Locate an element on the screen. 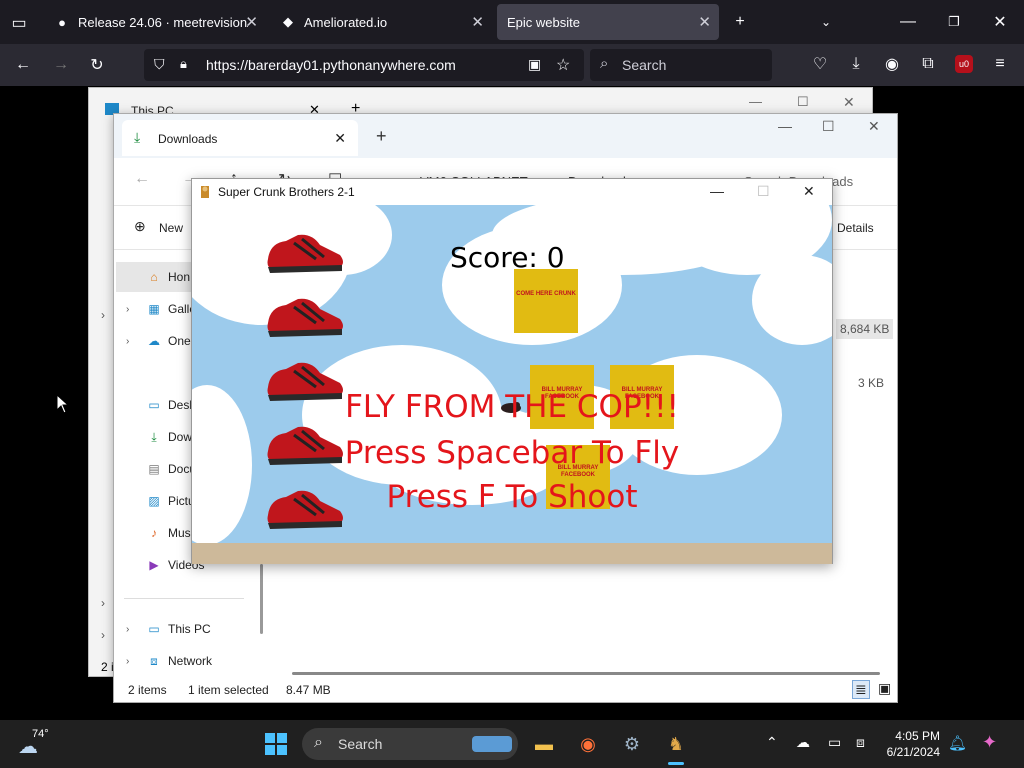 The image size is (1024, 768). display-icon: ▭ is located at coordinates (834, 742).